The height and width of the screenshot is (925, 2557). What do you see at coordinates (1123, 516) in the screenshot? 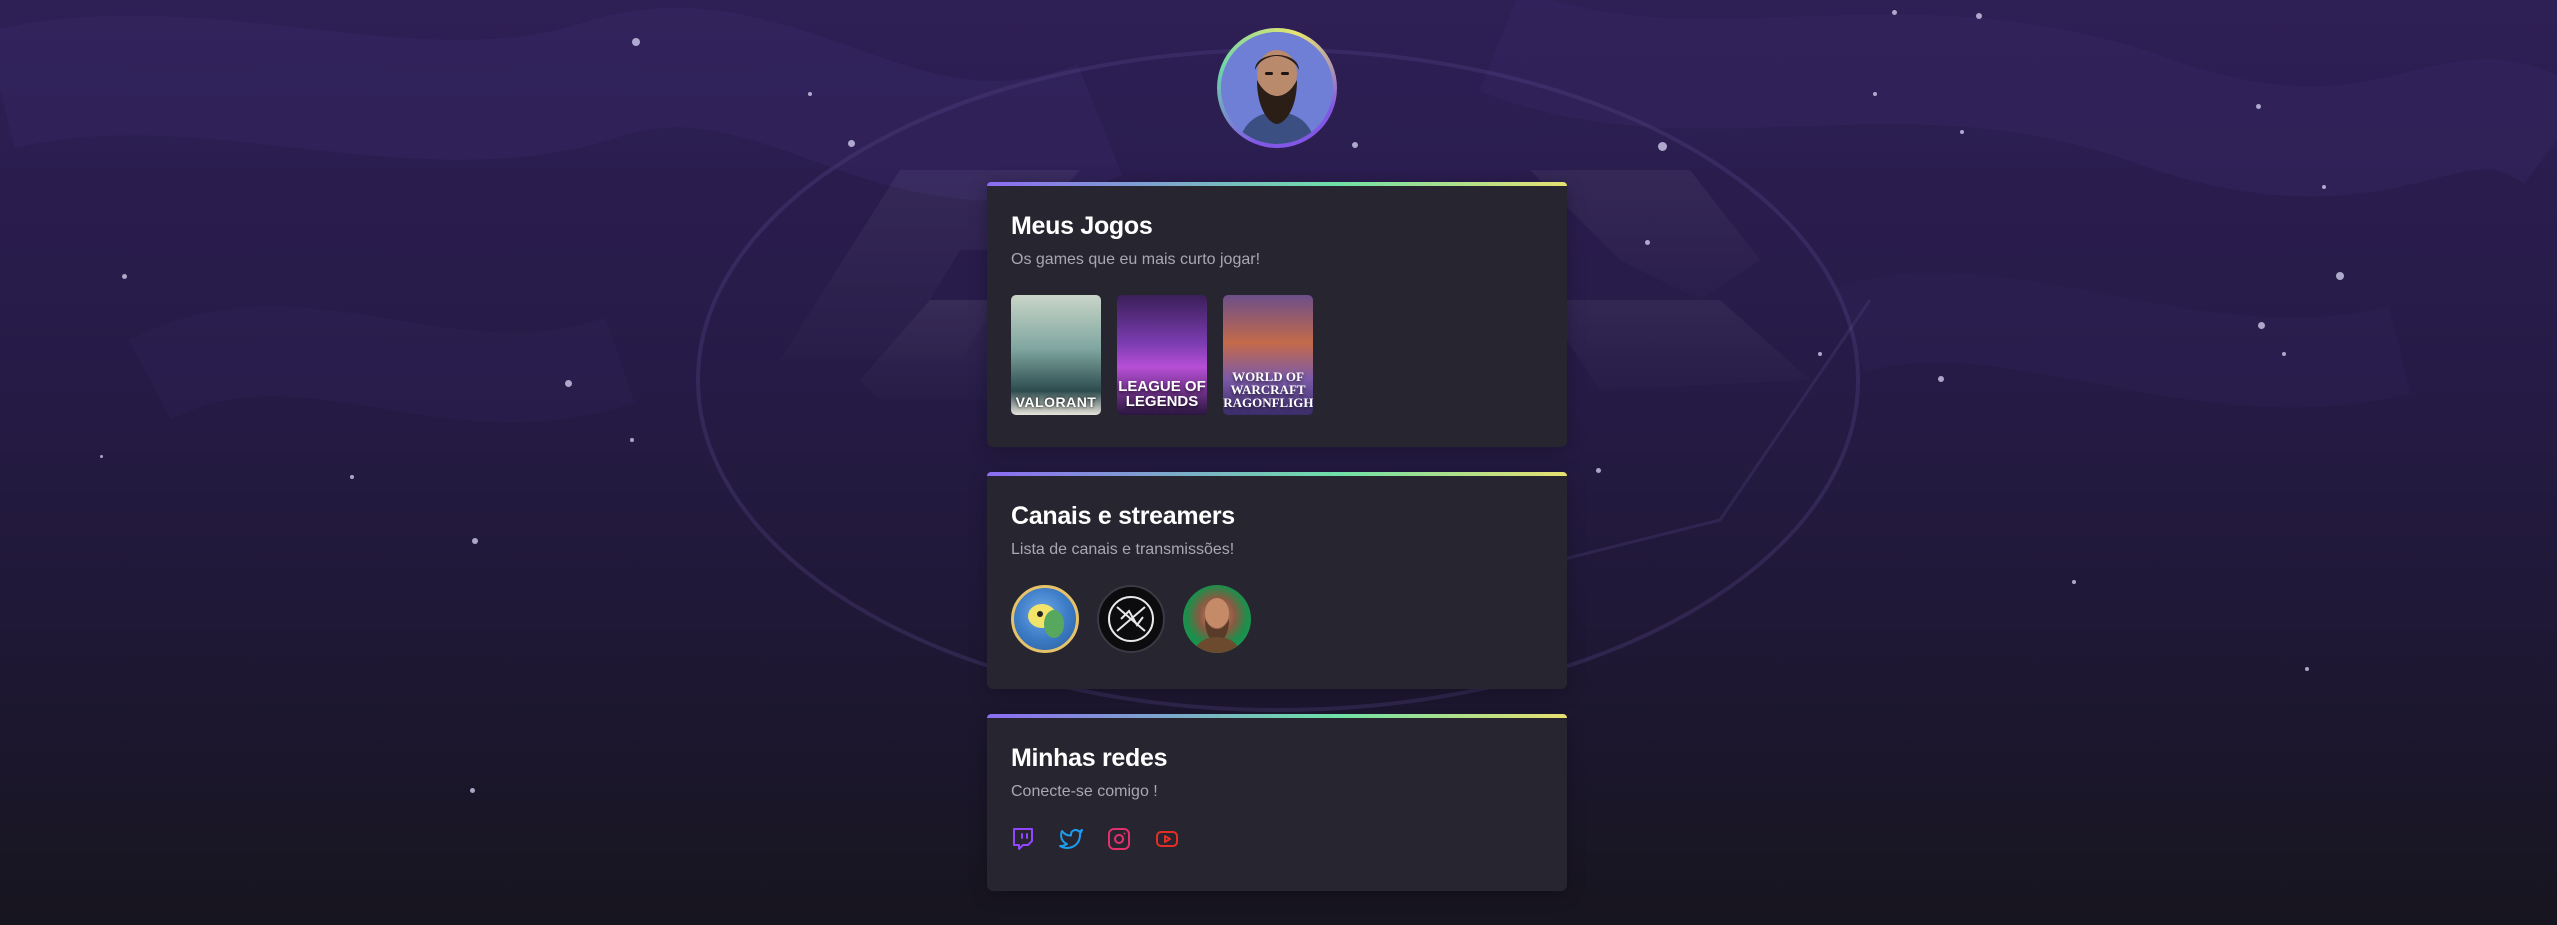
I see `channels-card-title: Canais e streamers` at bounding box center [1123, 516].